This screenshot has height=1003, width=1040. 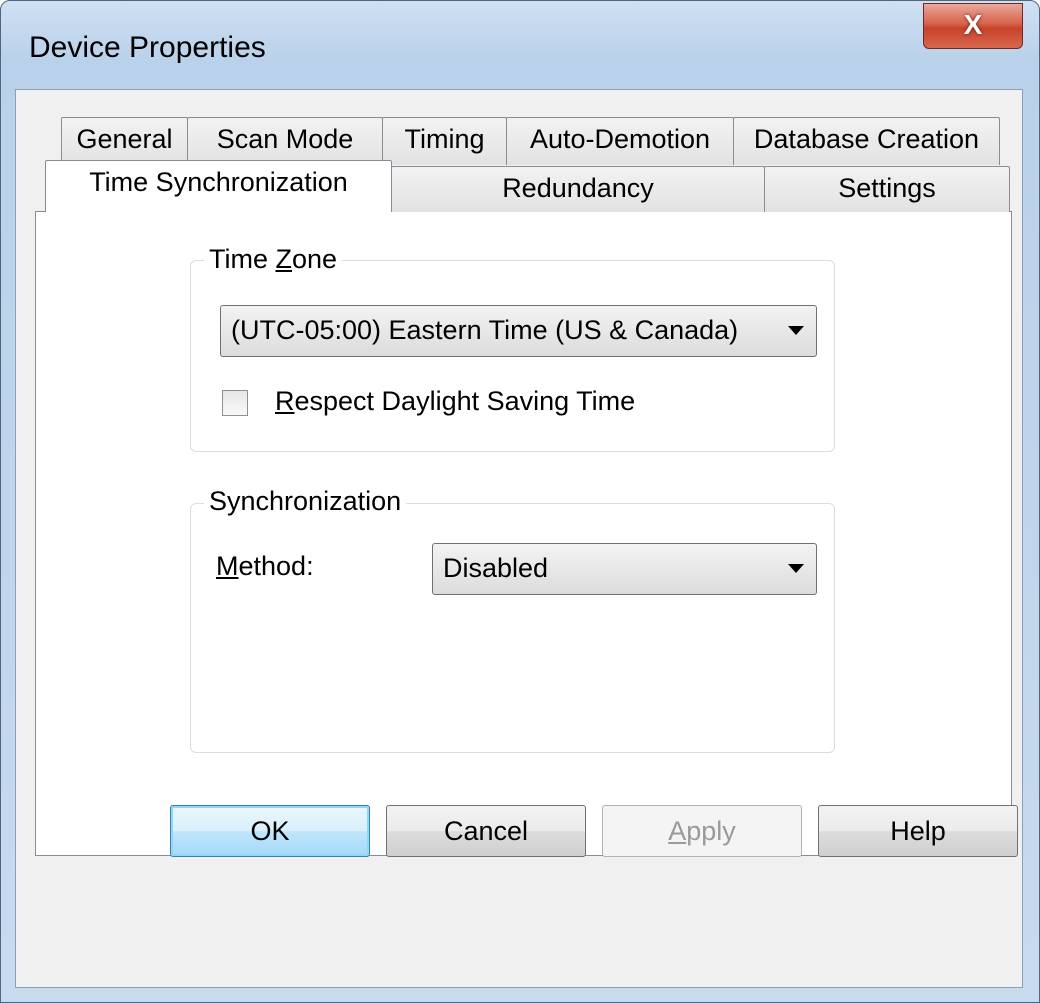 What do you see at coordinates (265, 566) in the screenshot?
I see `method-label: Method:` at bounding box center [265, 566].